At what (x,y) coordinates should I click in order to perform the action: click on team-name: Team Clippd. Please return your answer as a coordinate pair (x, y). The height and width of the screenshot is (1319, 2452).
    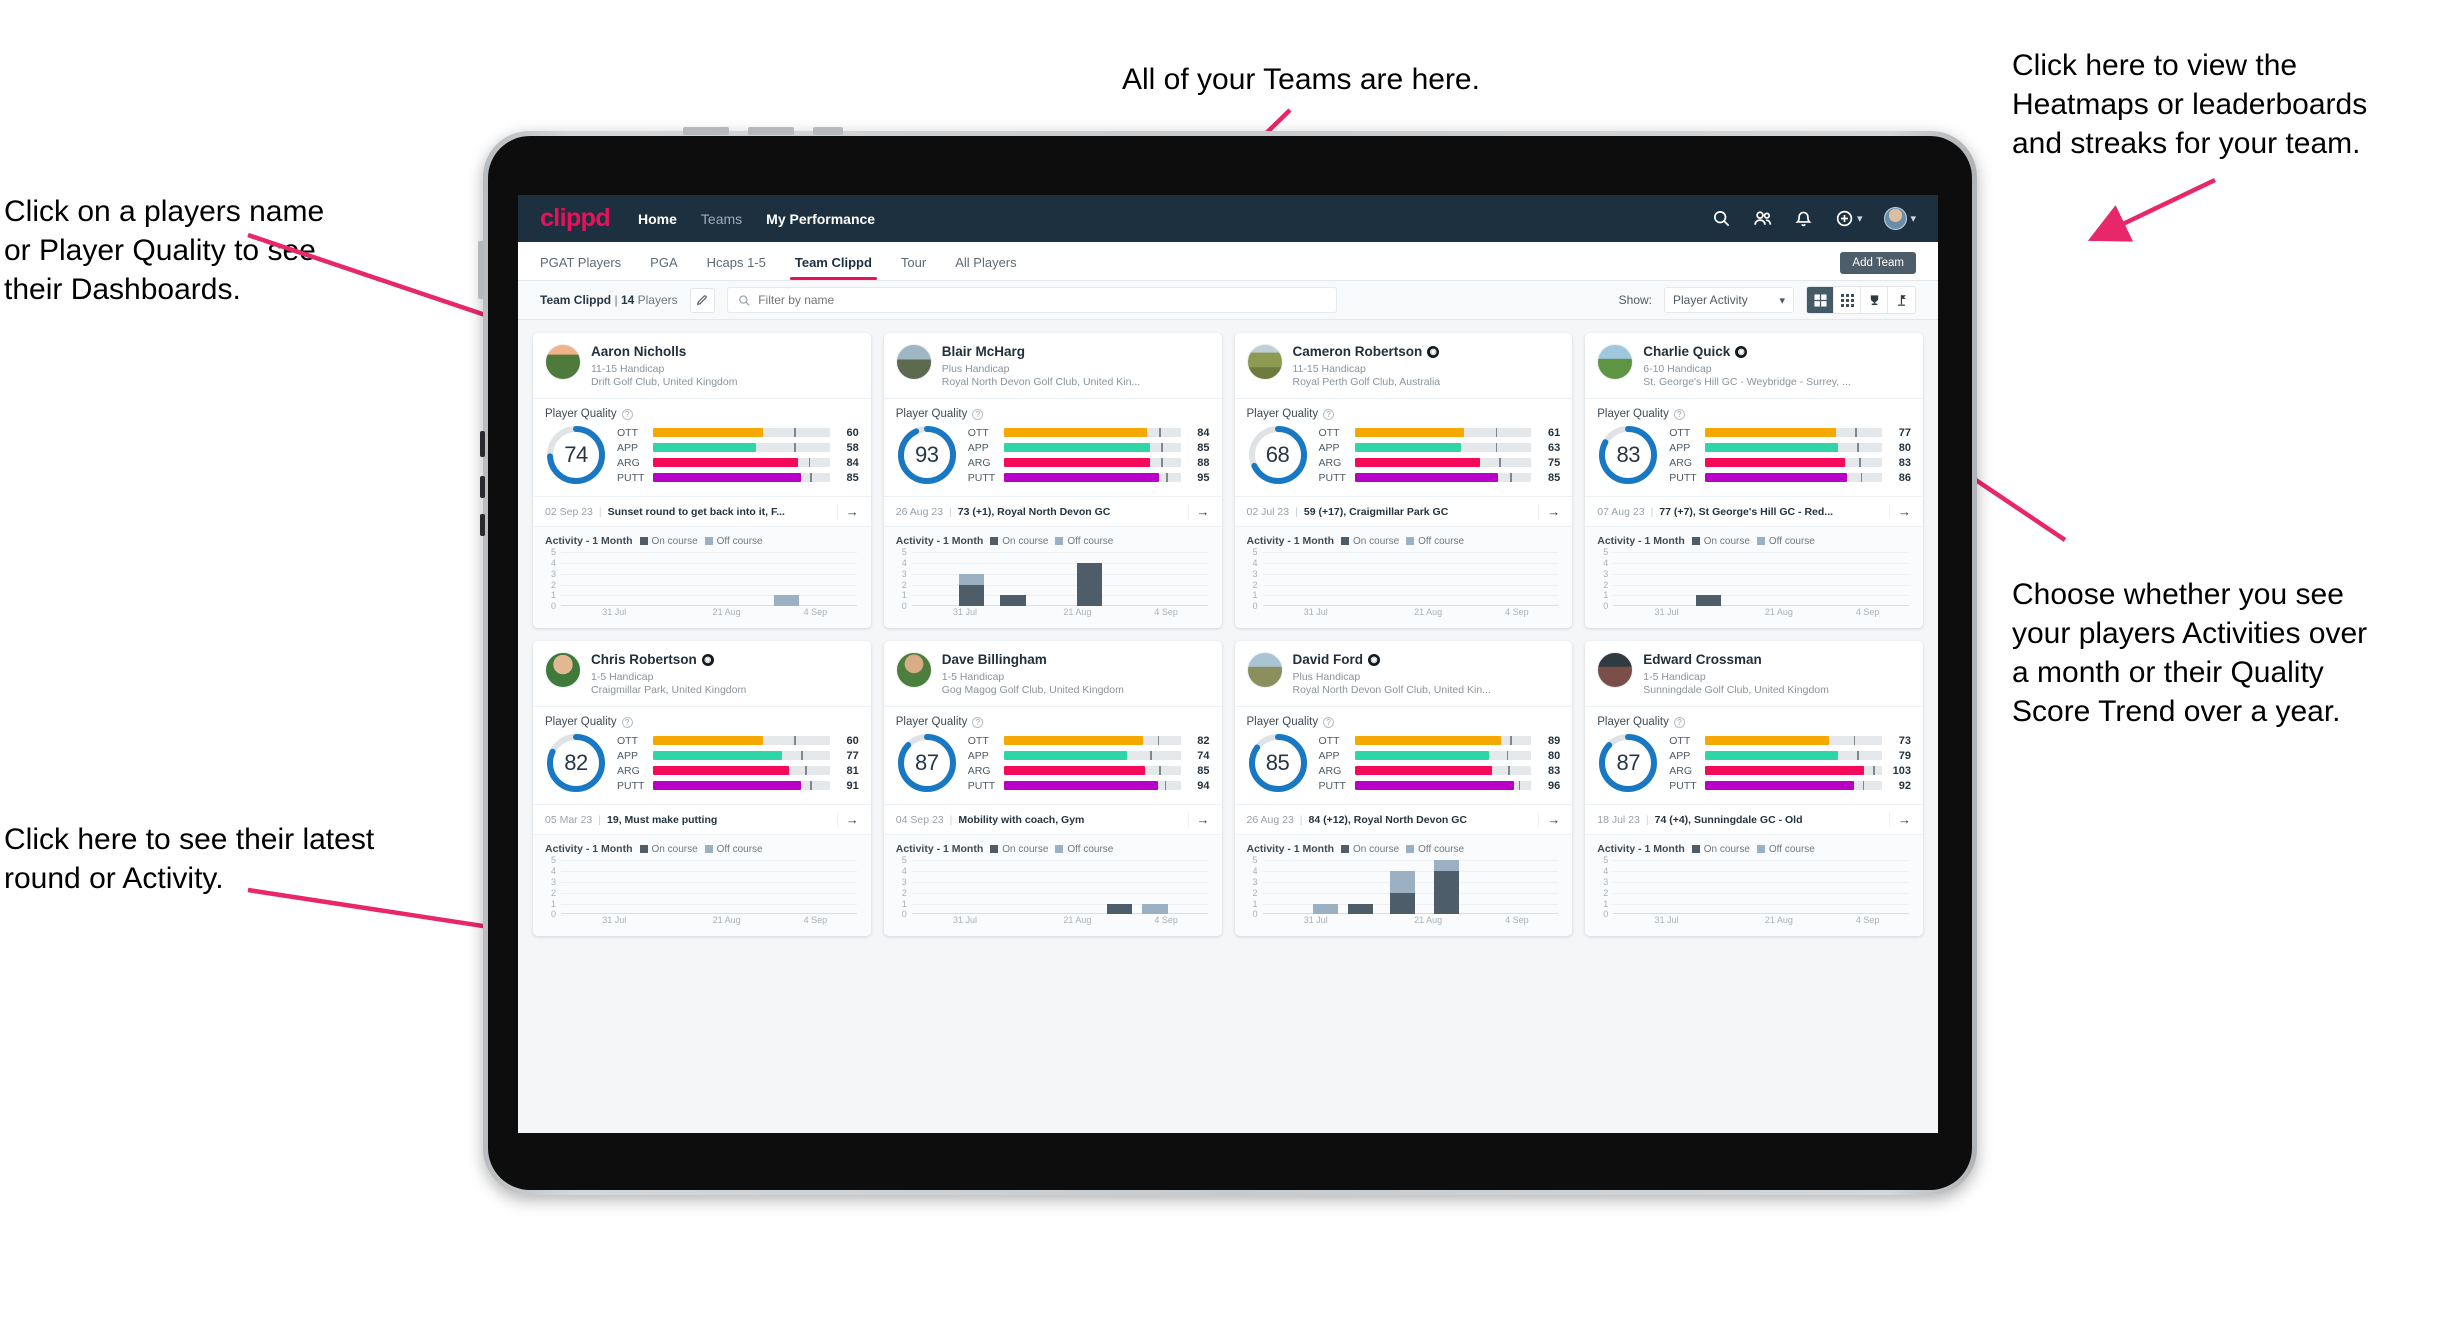
    Looking at the image, I should click on (576, 300).